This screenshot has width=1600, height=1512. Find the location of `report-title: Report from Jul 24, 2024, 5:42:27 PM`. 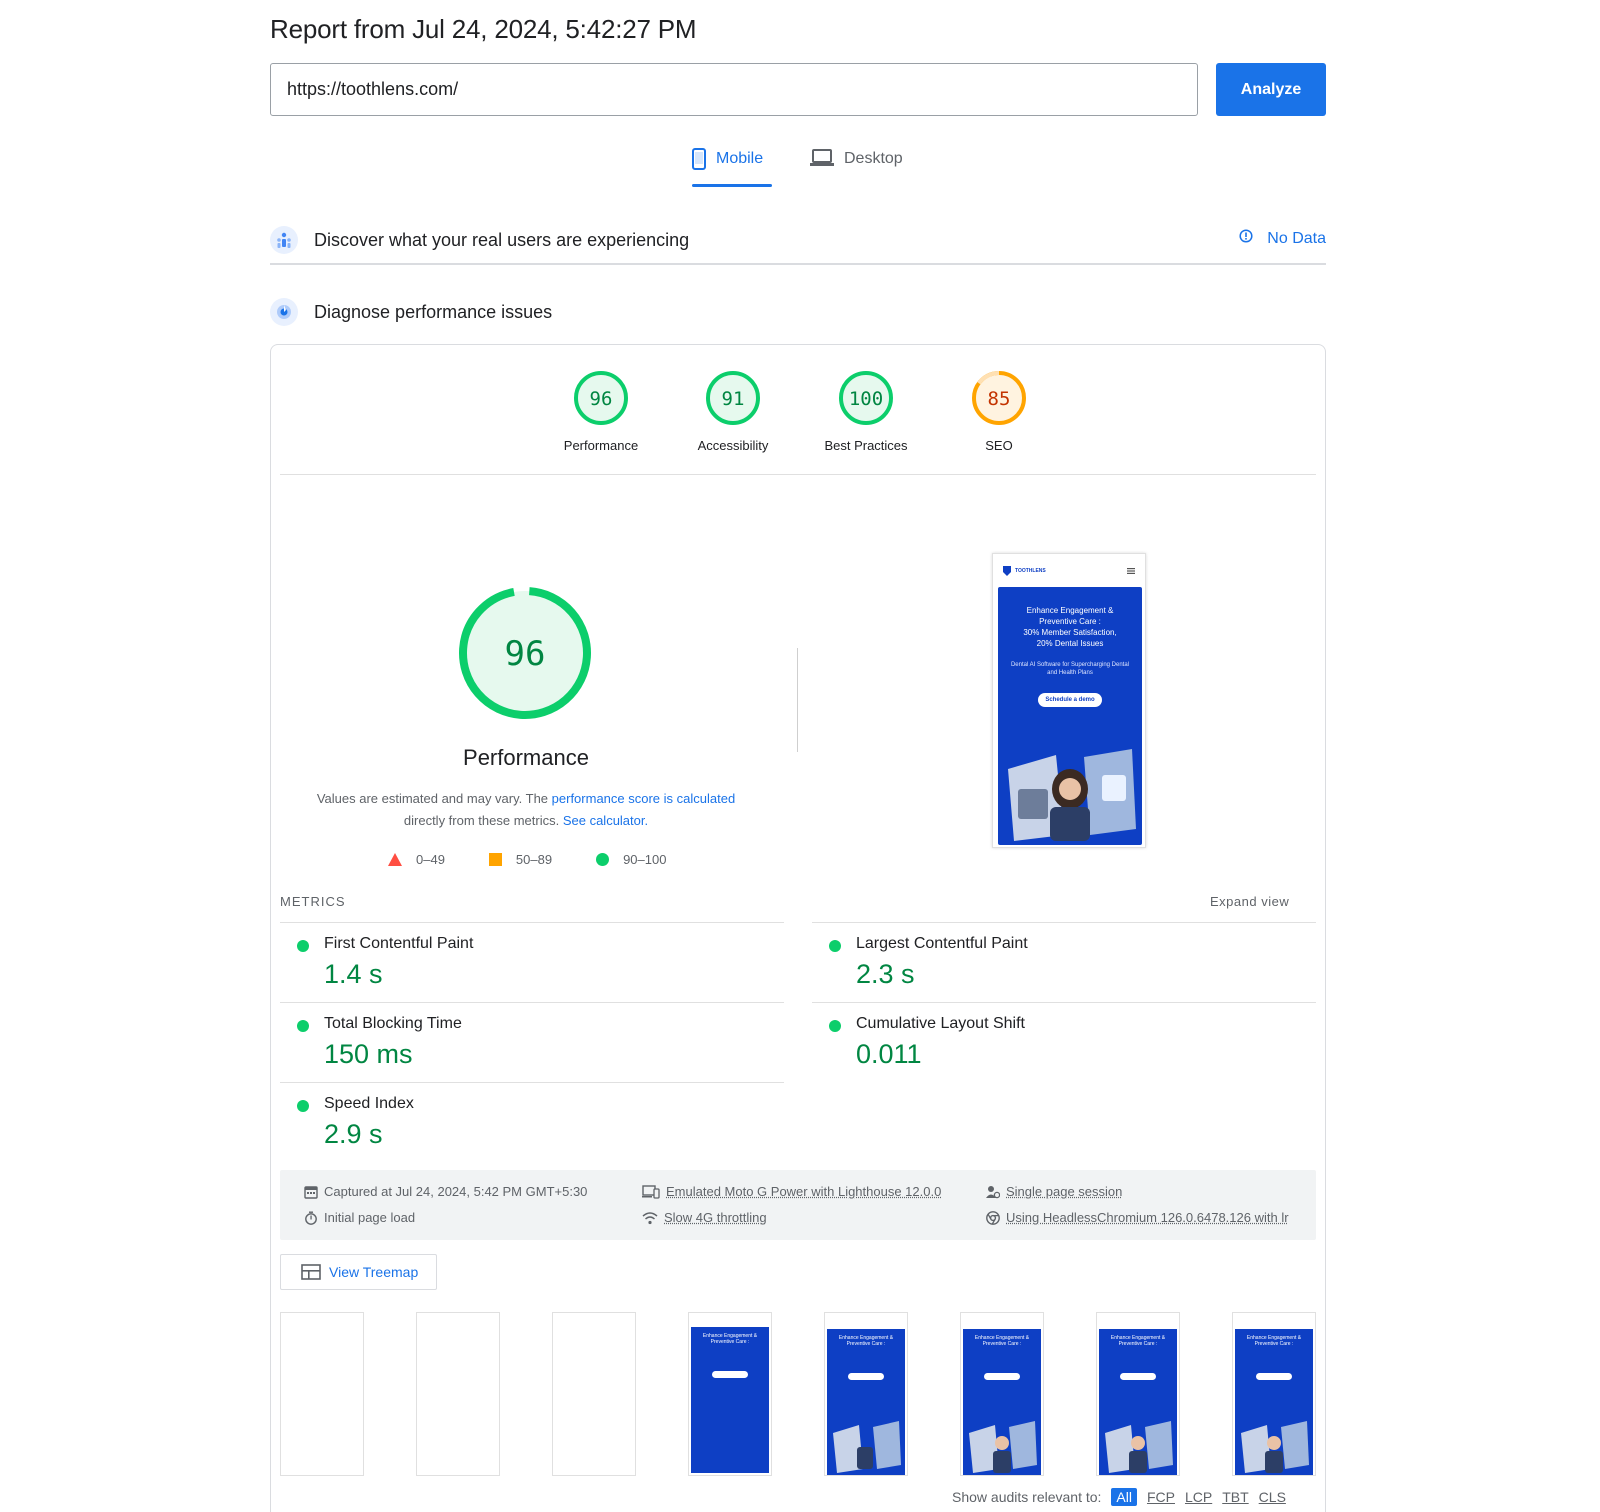

report-title: Report from Jul 24, 2024, 5:42:27 PM is located at coordinates (483, 29).